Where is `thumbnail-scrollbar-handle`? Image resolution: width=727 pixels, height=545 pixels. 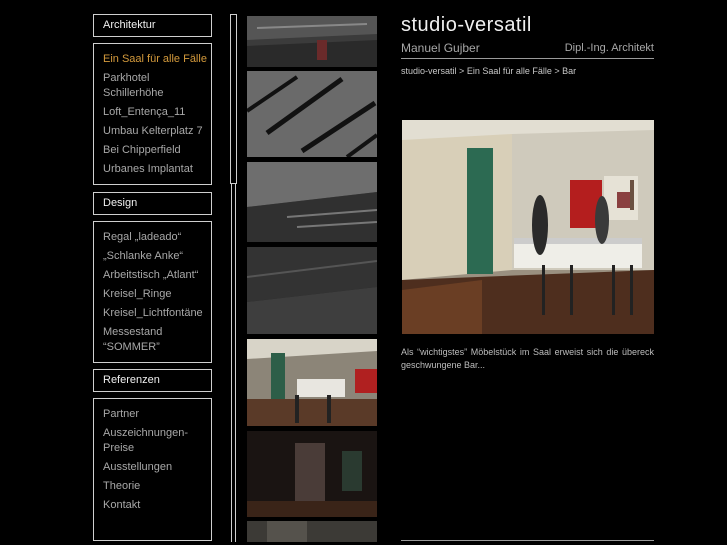
thumbnail-scrollbar-handle is located at coordinates (233, 99).